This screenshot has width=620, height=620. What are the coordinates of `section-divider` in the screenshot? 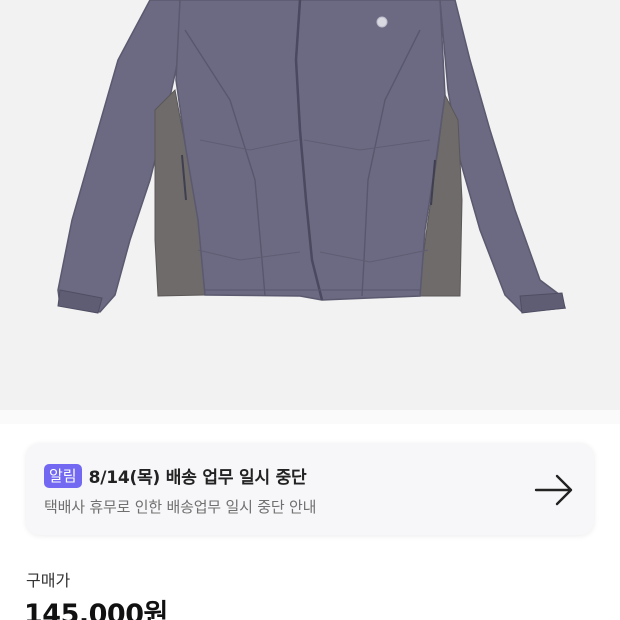 It's located at (310, 417).